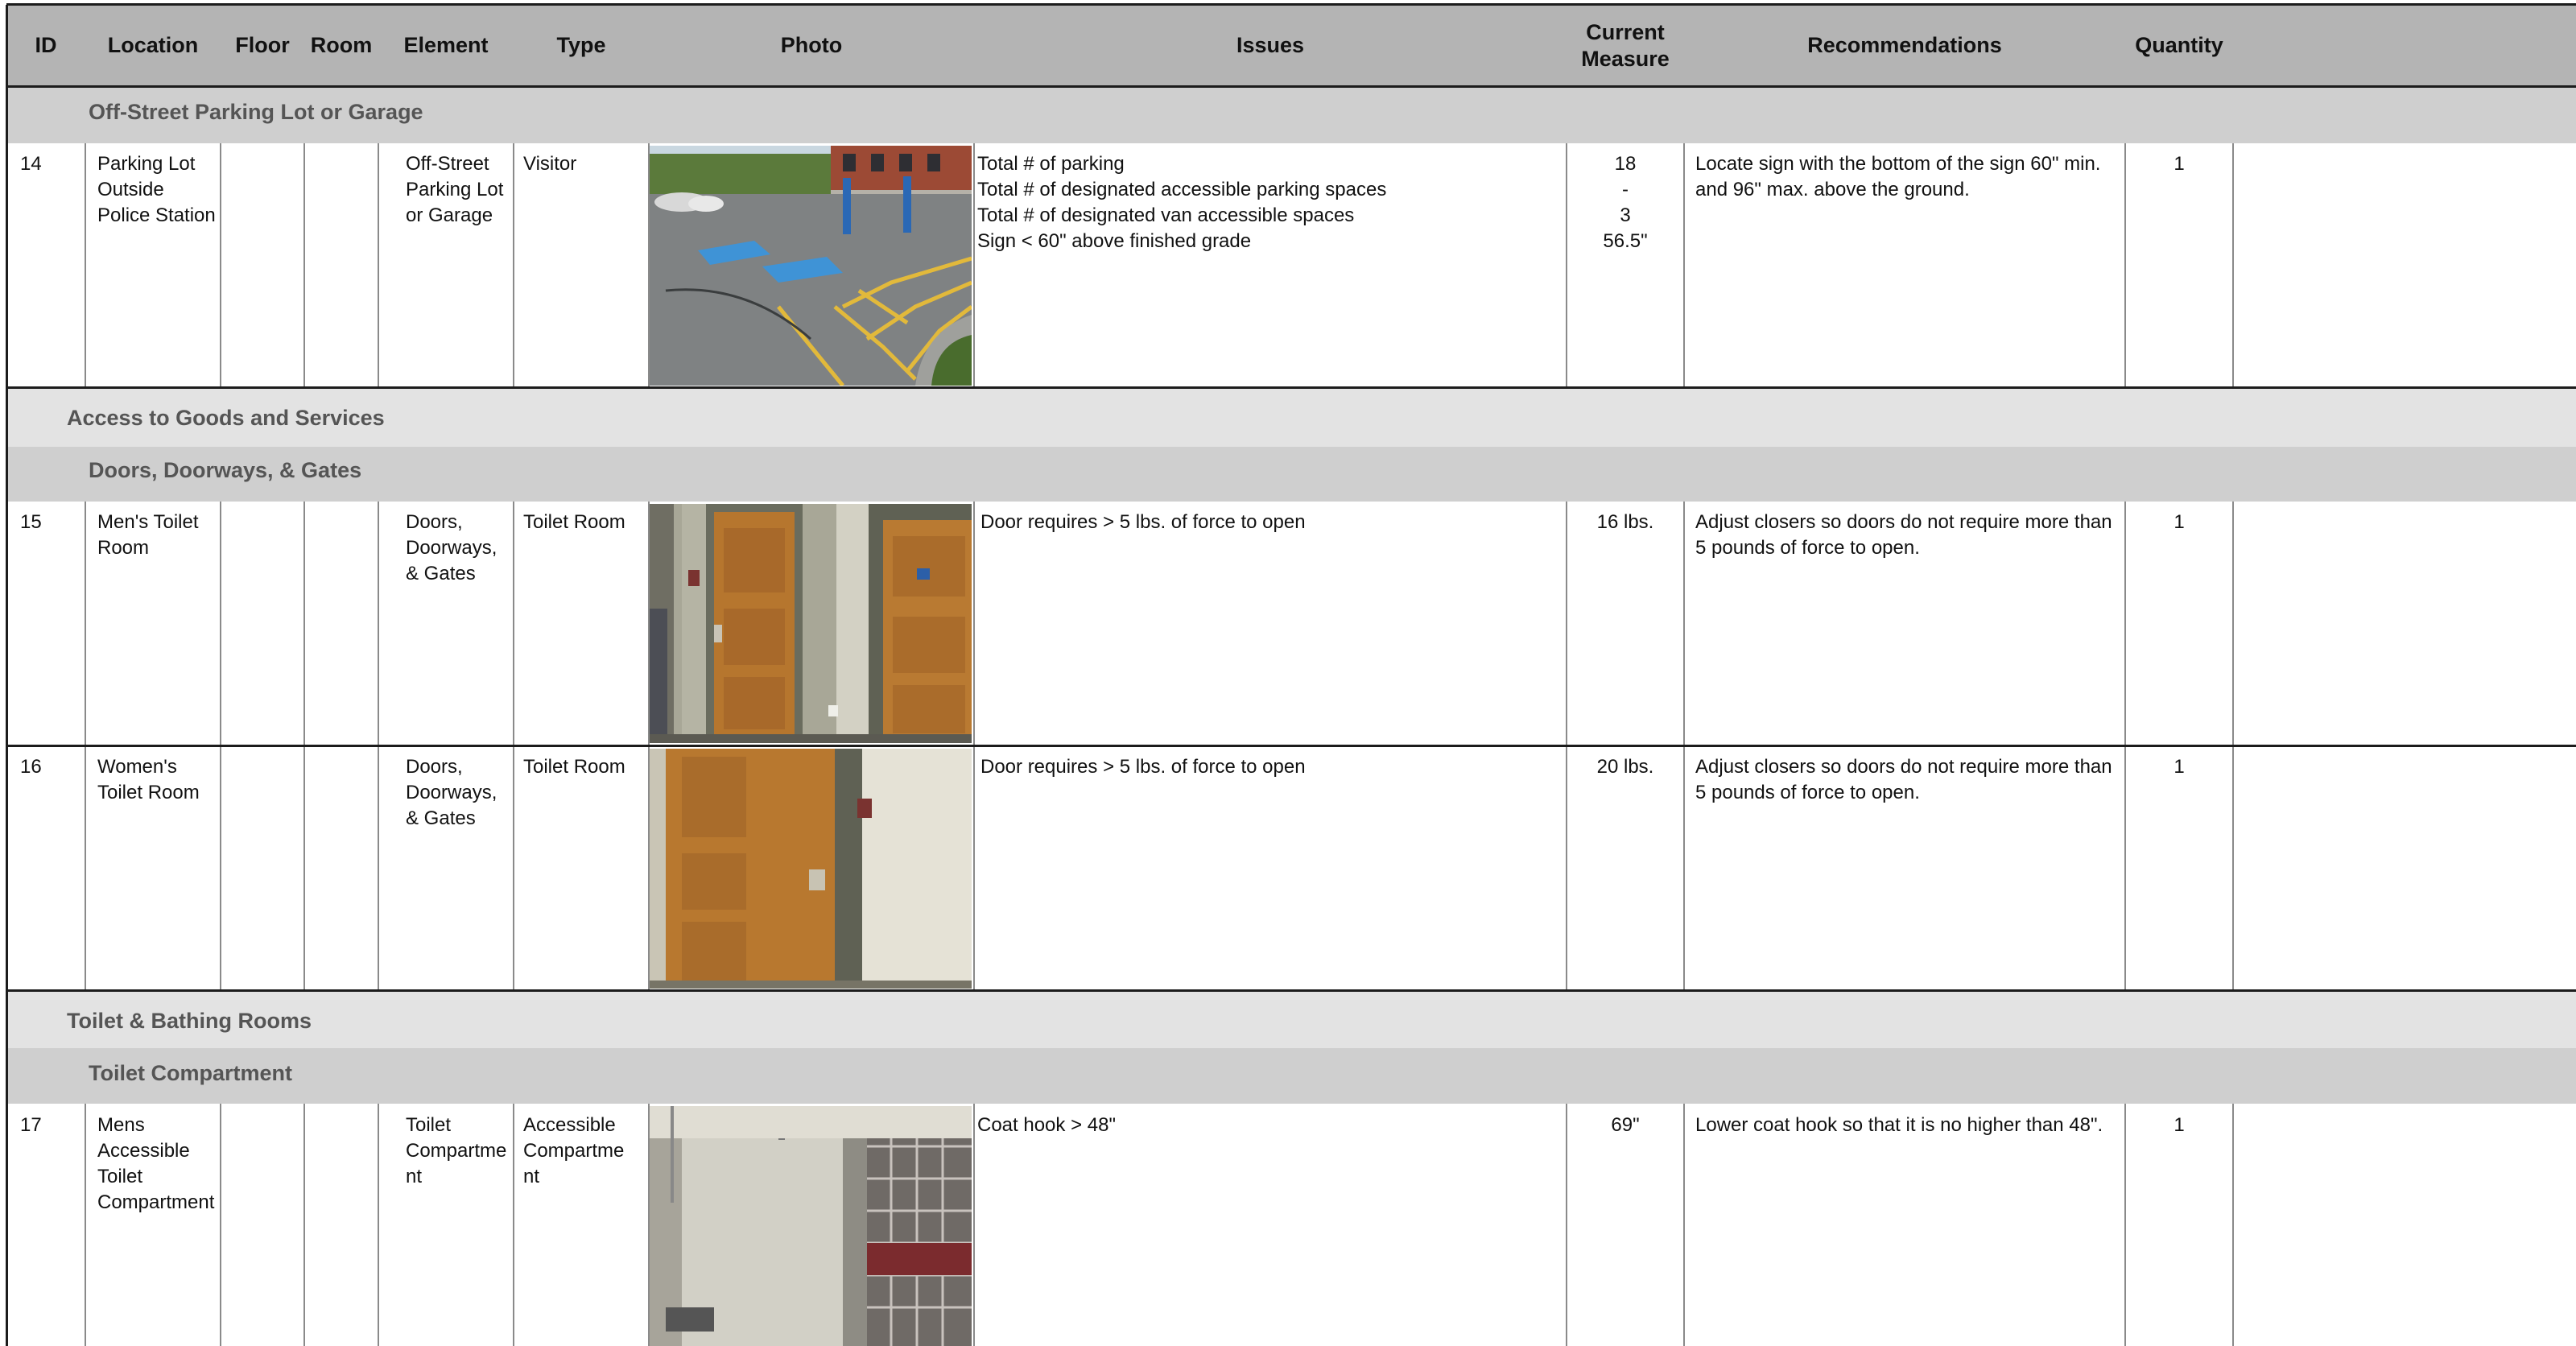  What do you see at coordinates (459, 190) in the screenshot?
I see `cell-element: Off-Street Parking Lot or Garage` at bounding box center [459, 190].